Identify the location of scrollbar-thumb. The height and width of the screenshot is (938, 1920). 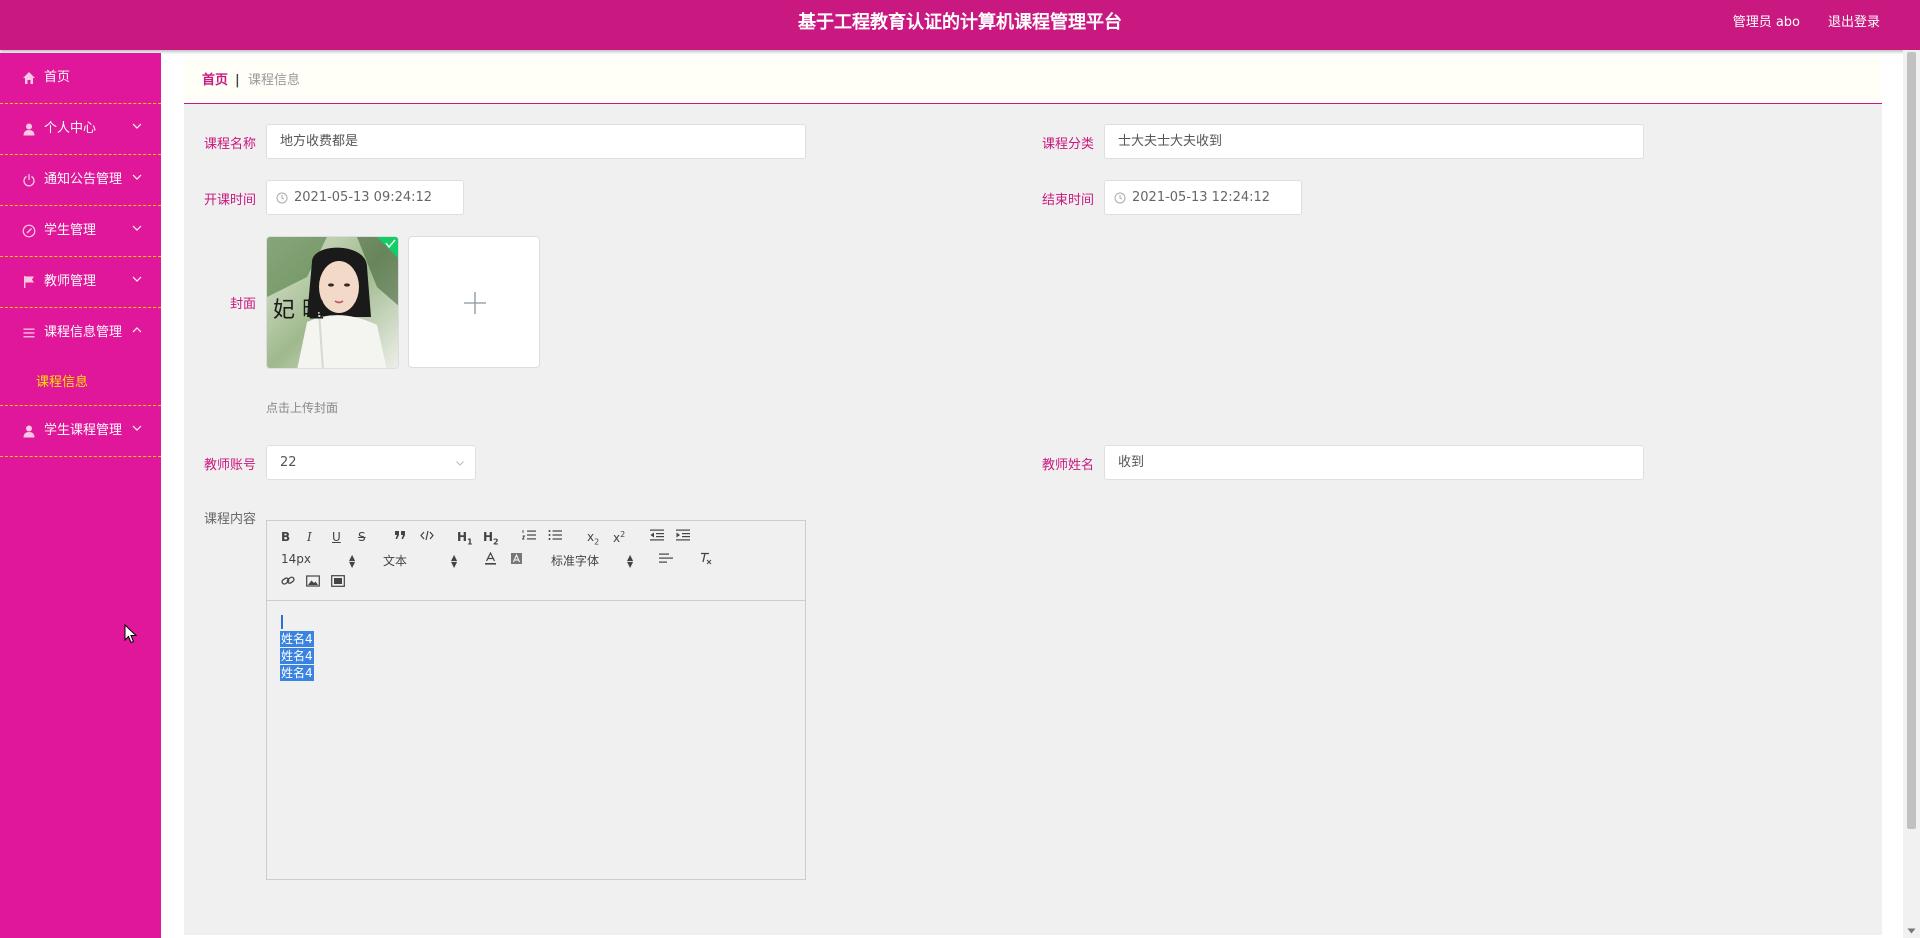
(1911, 440).